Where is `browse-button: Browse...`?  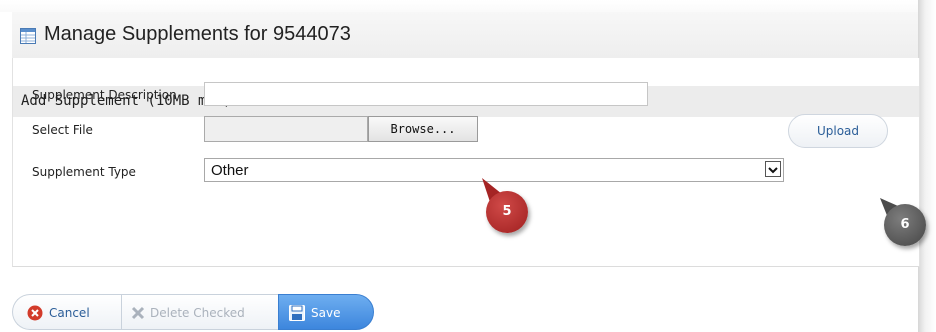
browse-button: Browse... is located at coordinates (423, 129).